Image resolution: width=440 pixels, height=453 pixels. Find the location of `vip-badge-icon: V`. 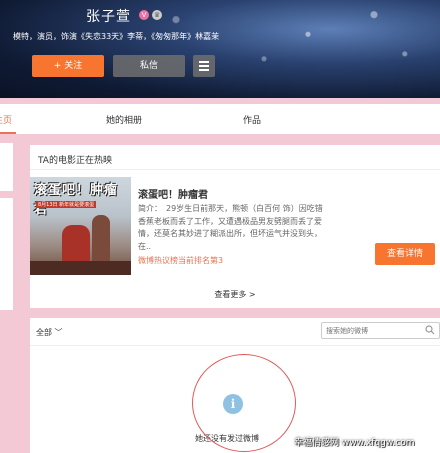

vip-badge-icon: V is located at coordinates (144, 15).